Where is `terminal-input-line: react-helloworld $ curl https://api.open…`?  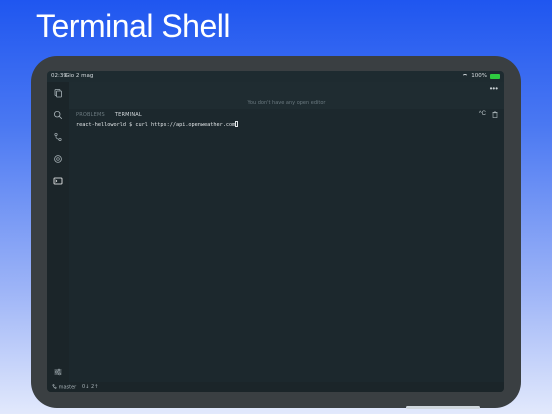
terminal-input-line: react-helloworld $ curl https://api.open… is located at coordinates (157, 124).